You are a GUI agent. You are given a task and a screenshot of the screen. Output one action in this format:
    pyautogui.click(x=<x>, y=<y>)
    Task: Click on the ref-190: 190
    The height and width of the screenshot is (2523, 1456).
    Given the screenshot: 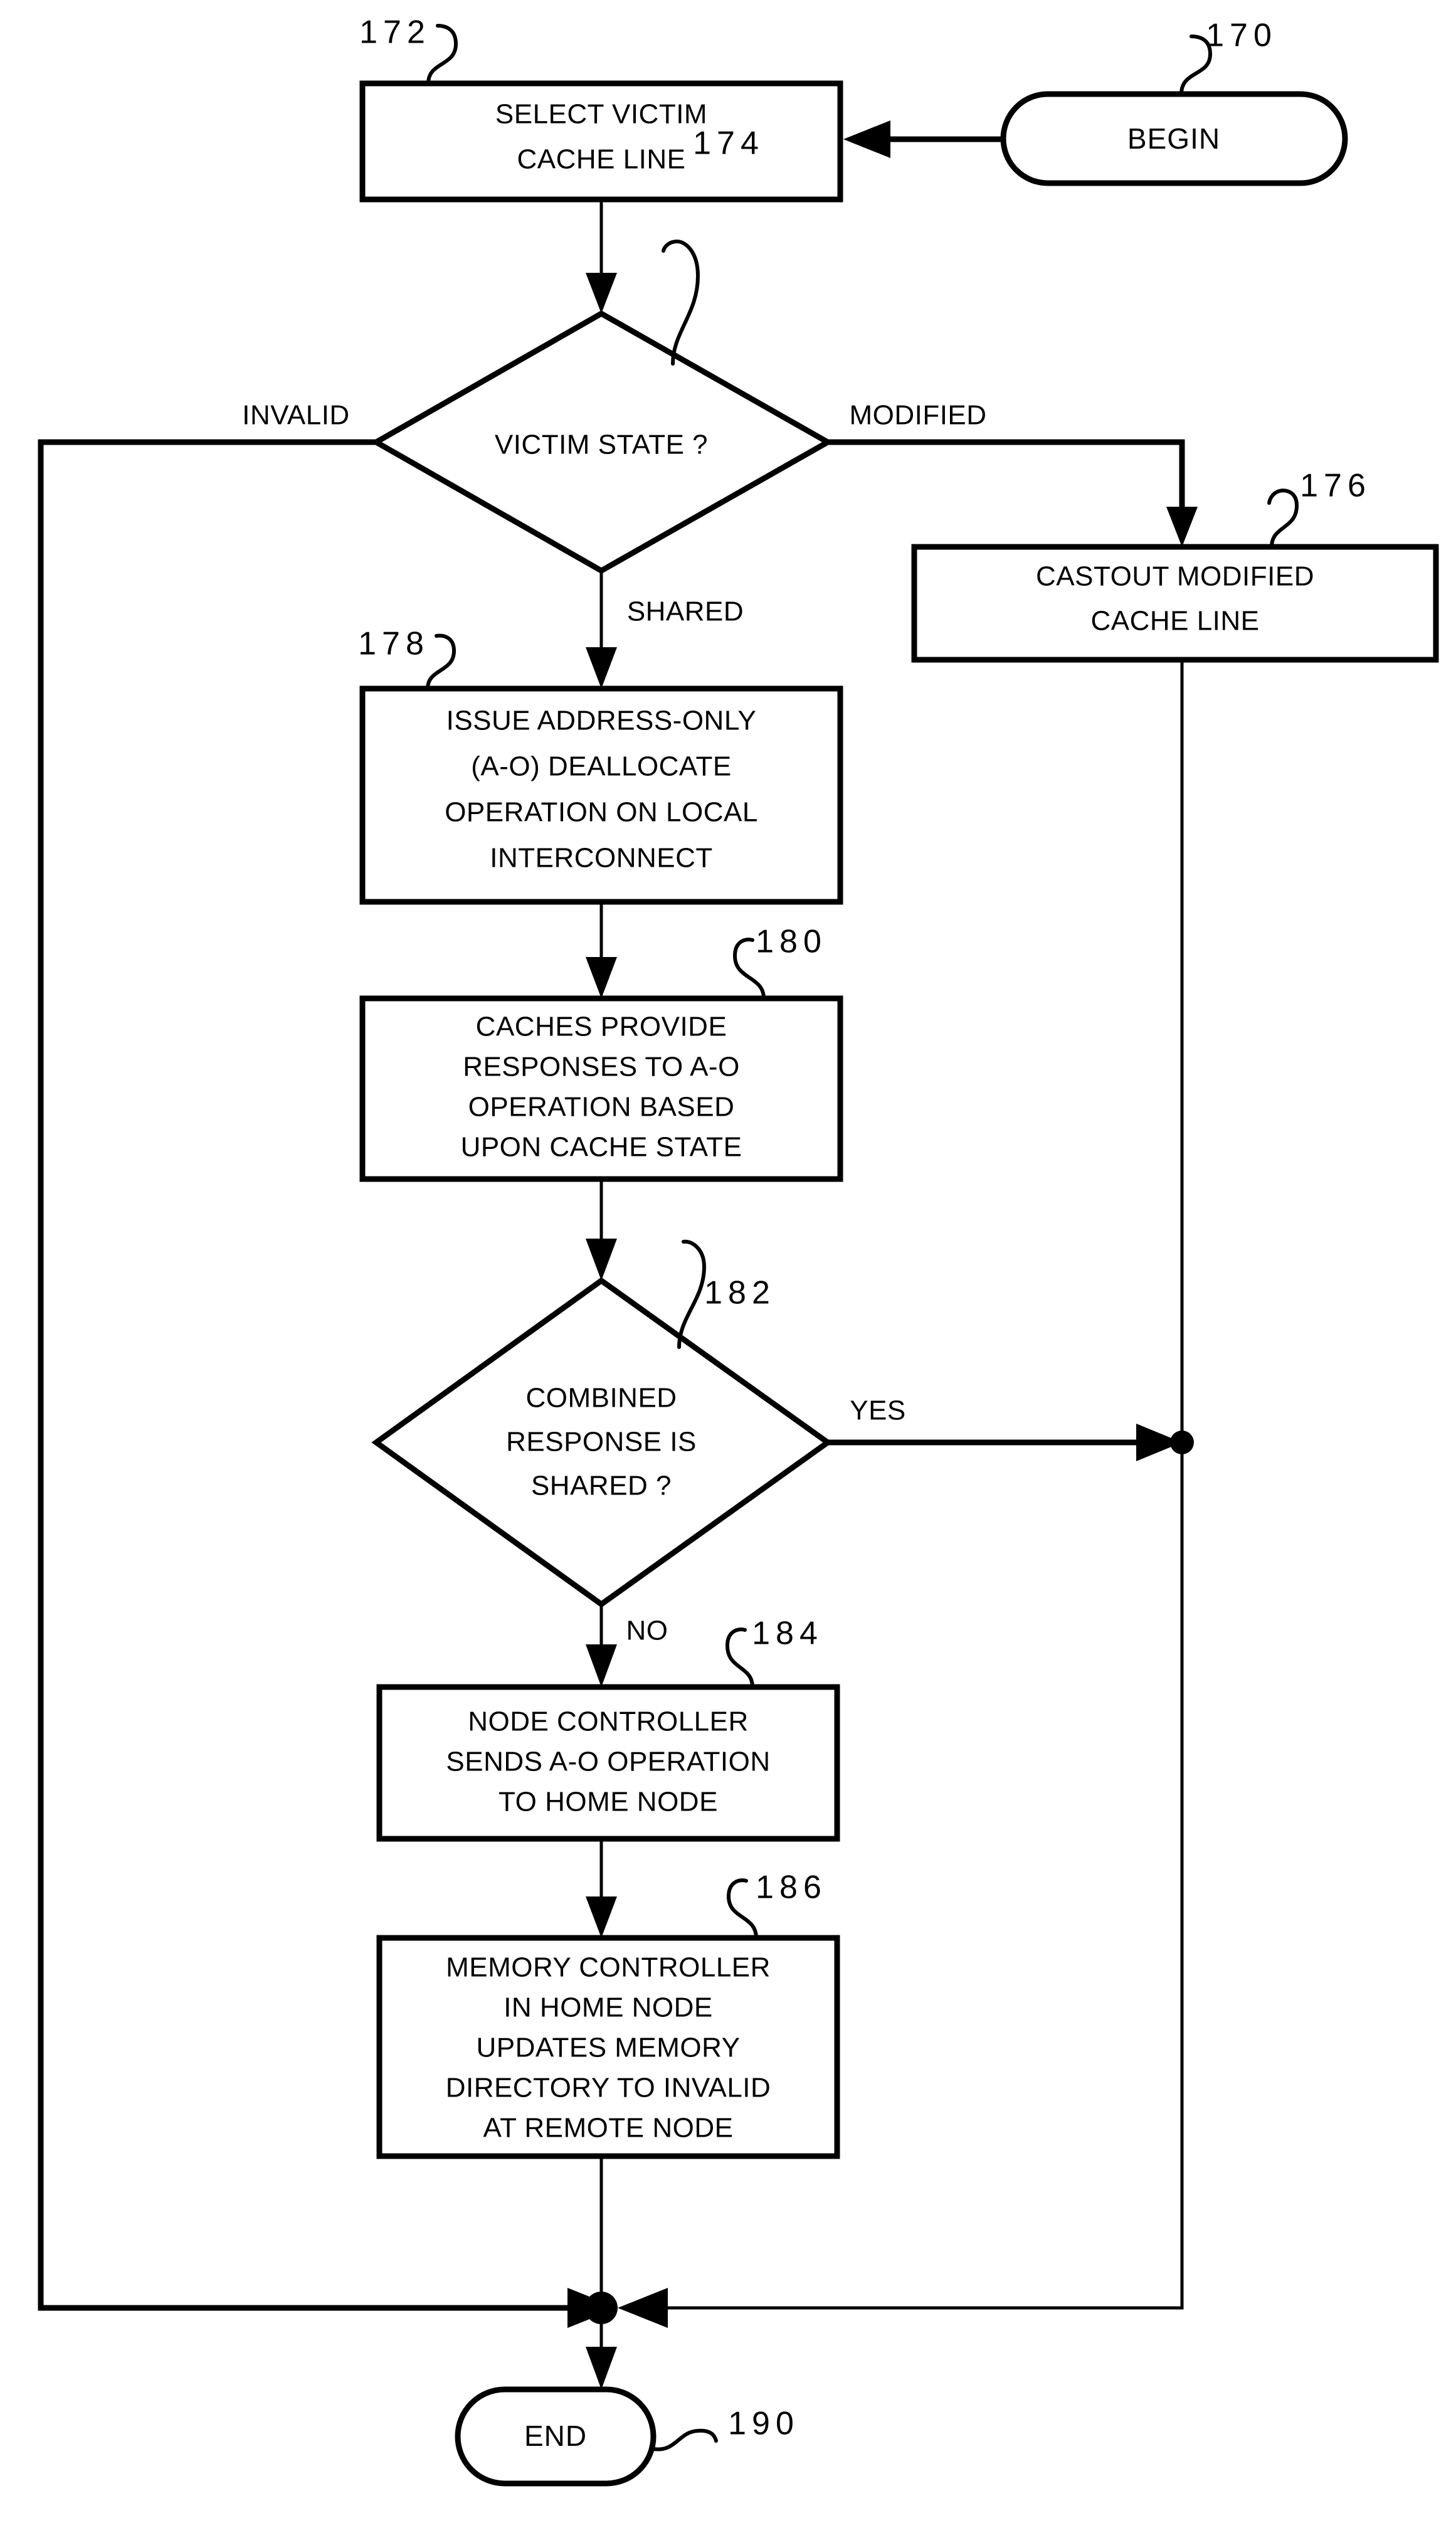 What is the action you would take?
    pyautogui.click(x=764, y=2424)
    